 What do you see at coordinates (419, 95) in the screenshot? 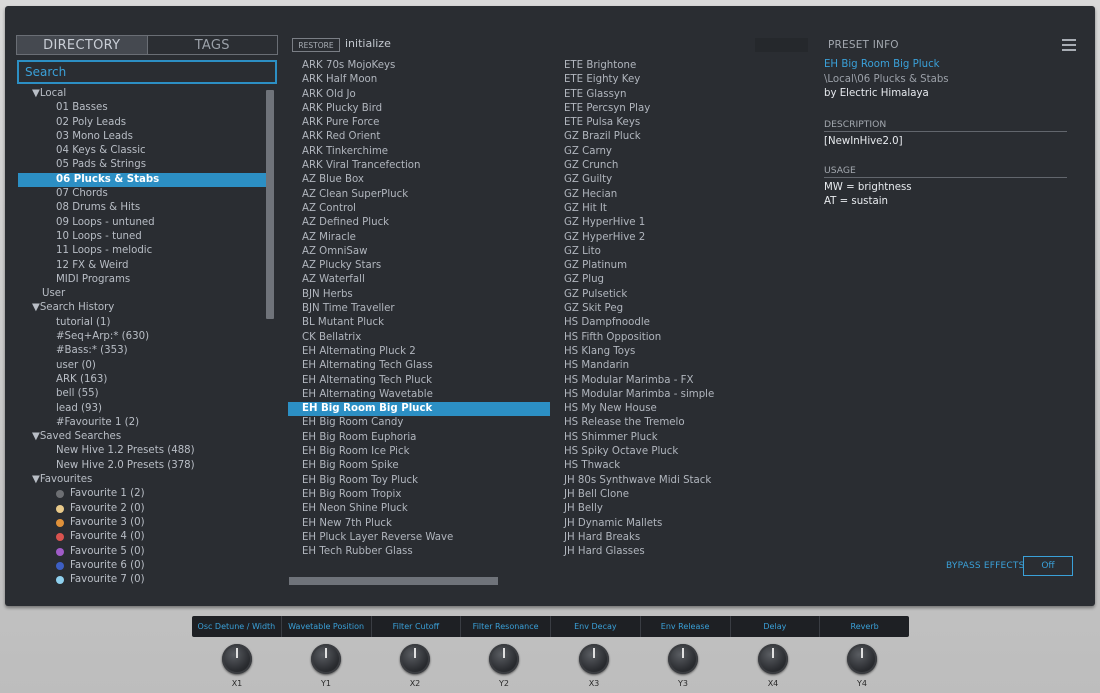
I see `preset-row: ARK Old Jo` at bounding box center [419, 95].